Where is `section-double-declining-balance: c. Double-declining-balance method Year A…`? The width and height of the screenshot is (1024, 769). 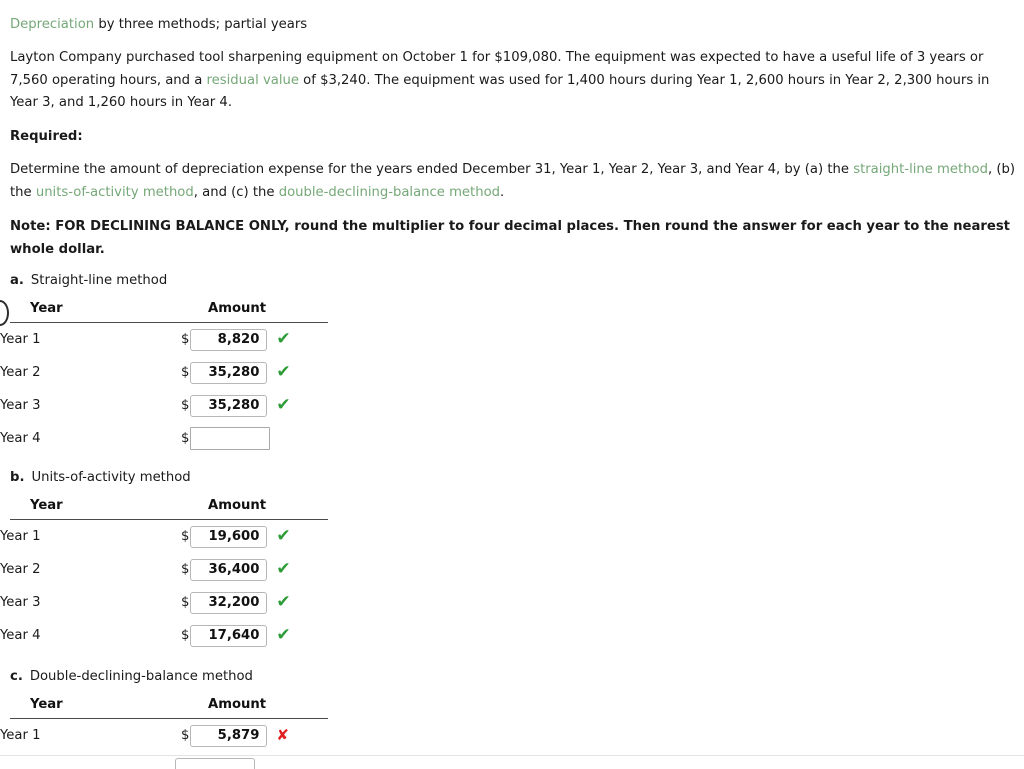 section-double-declining-balance: c. Double-declining-balance method Year A… is located at coordinates (210, 710).